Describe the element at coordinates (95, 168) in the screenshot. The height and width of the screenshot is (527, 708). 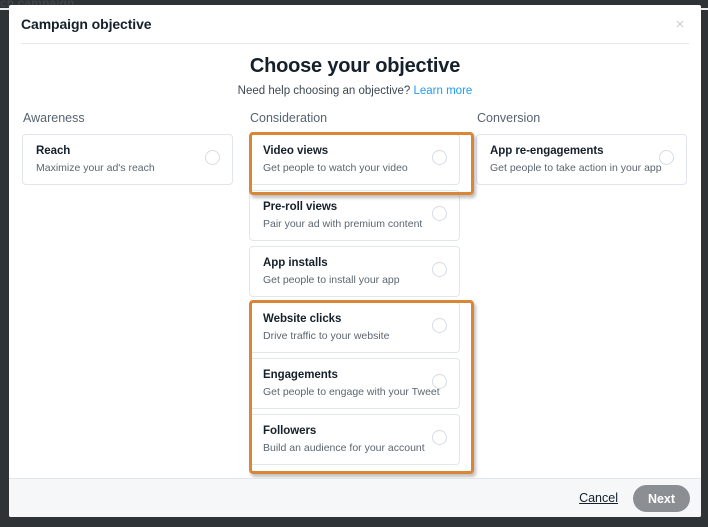
I see `objective-card-description: Maximize your ad's reach` at that location.